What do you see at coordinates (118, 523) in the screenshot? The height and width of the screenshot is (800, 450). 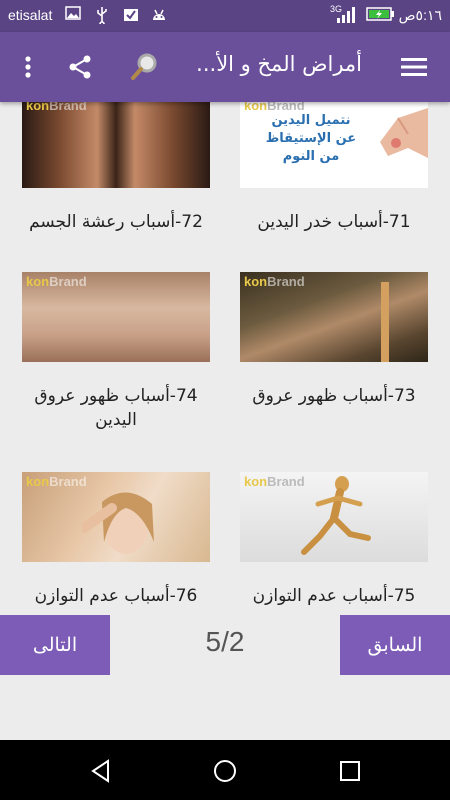 I see `woman-image` at bounding box center [118, 523].